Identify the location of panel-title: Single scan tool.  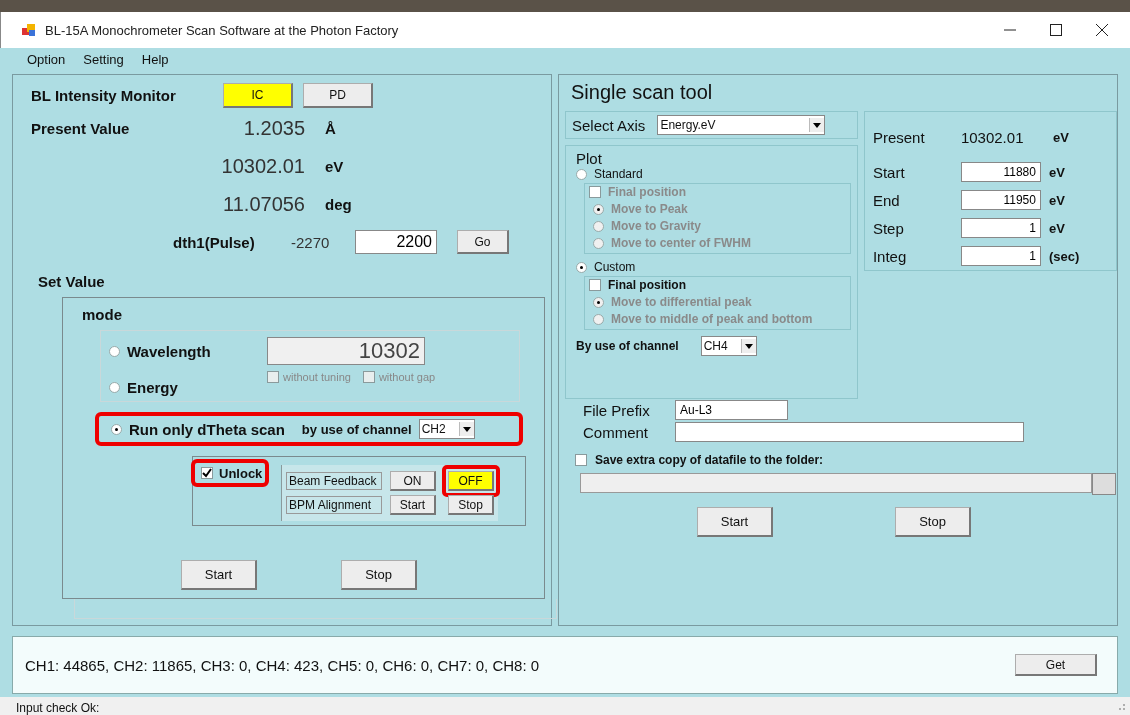
(642, 93).